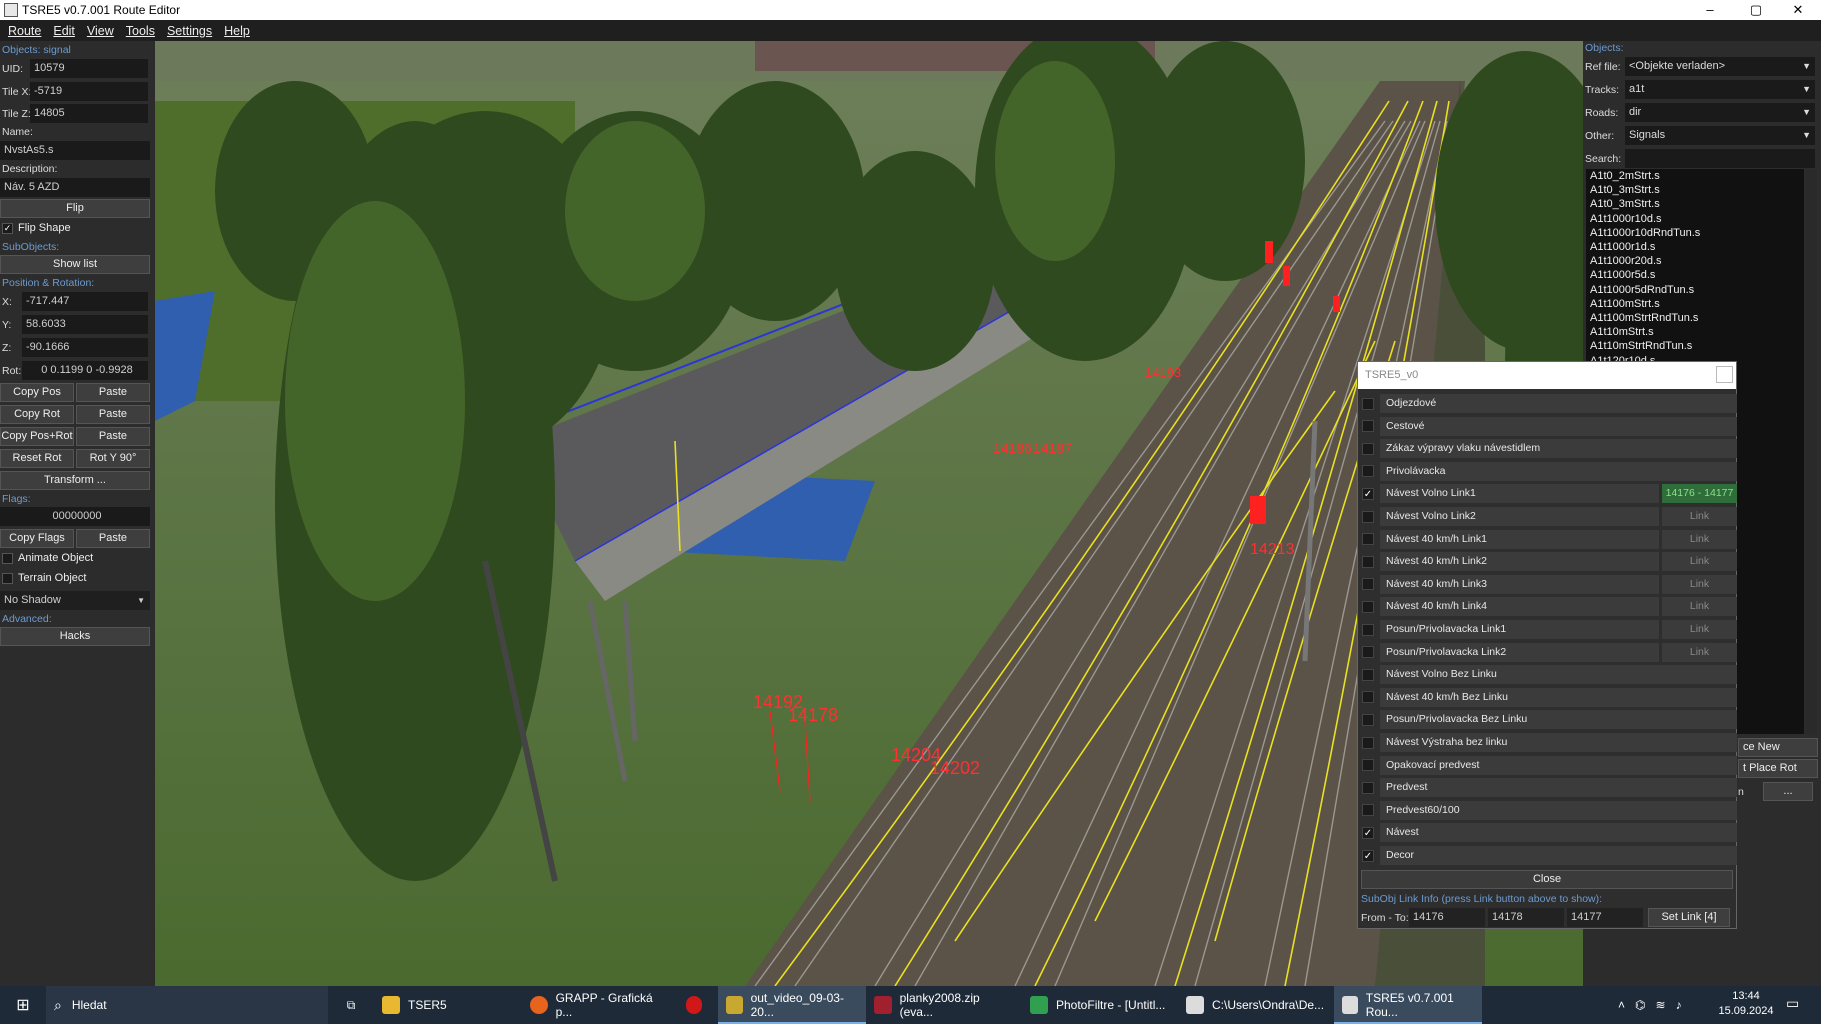 Image resolution: width=1821 pixels, height=1024 pixels. I want to click on start-button: ⊞, so click(23, 1005).